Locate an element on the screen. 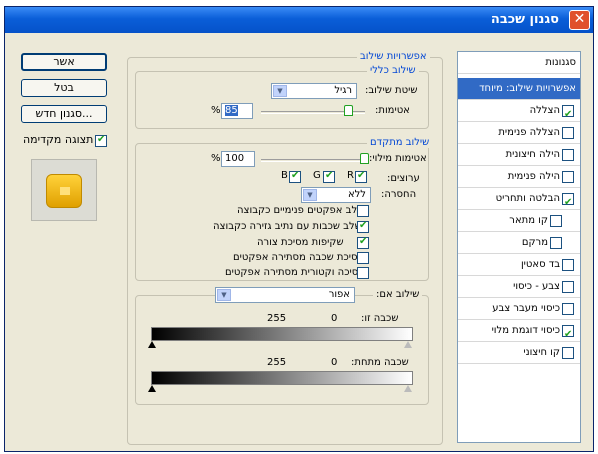 Image resolution: width=598 pixels, height=454 pixels. styles-header: סגנונות is located at coordinates (519, 63).